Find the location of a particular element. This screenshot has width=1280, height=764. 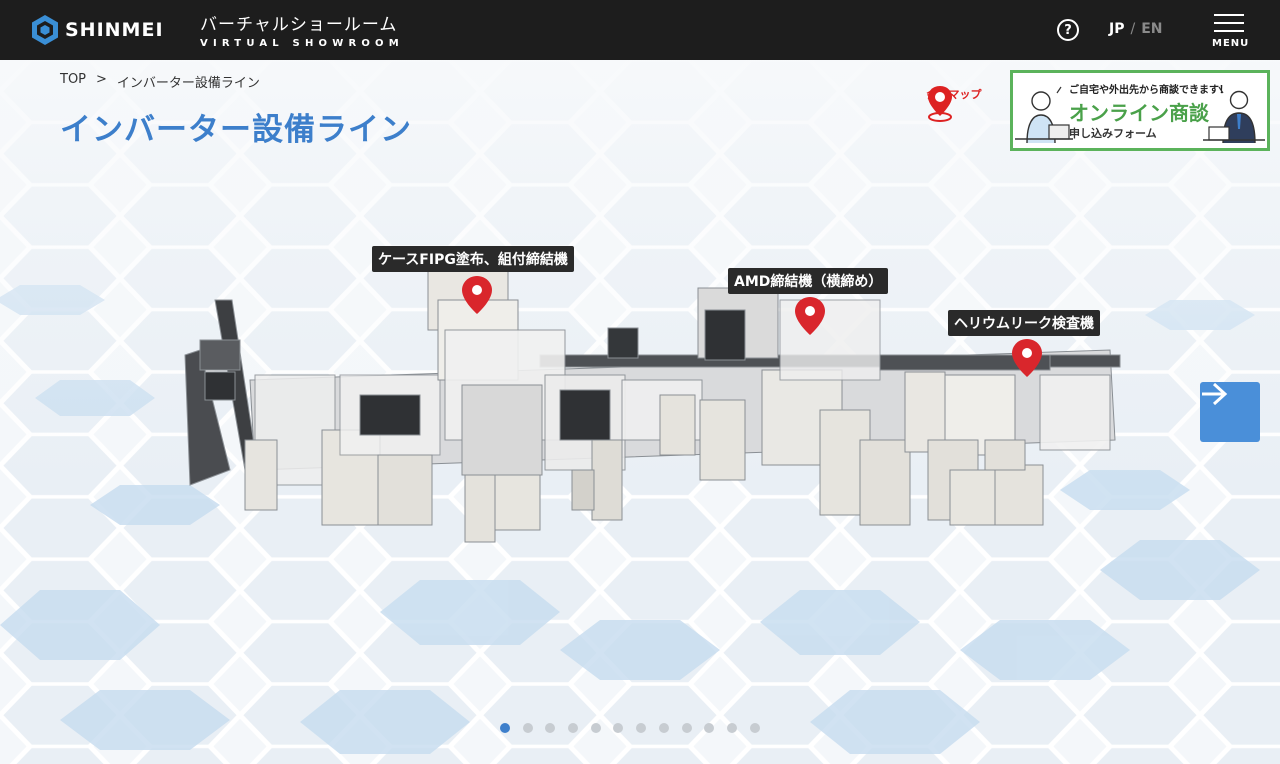

lang-jp-link: JP is located at coordinates (1116, 29).